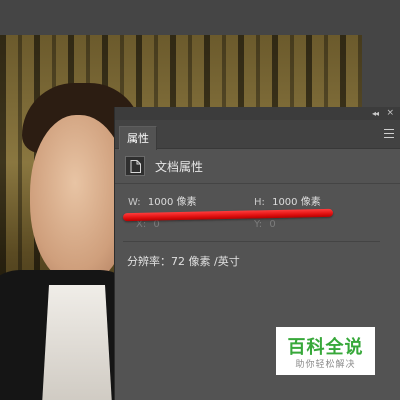  Describe the element at coordinates (296, 202) in the screenshot. I see `height-value: 1000 像素` at that location.